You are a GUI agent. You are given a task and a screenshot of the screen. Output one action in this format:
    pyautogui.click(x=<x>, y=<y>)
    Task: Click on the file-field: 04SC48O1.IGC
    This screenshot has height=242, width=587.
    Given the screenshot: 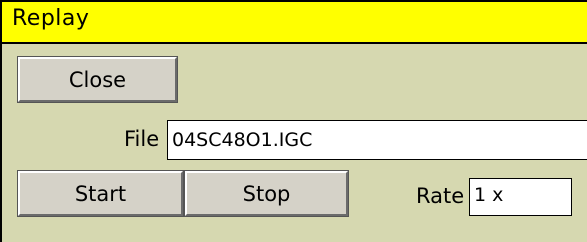 What is the action you would take?
    pyautogui.click(x=377, y=140)
    